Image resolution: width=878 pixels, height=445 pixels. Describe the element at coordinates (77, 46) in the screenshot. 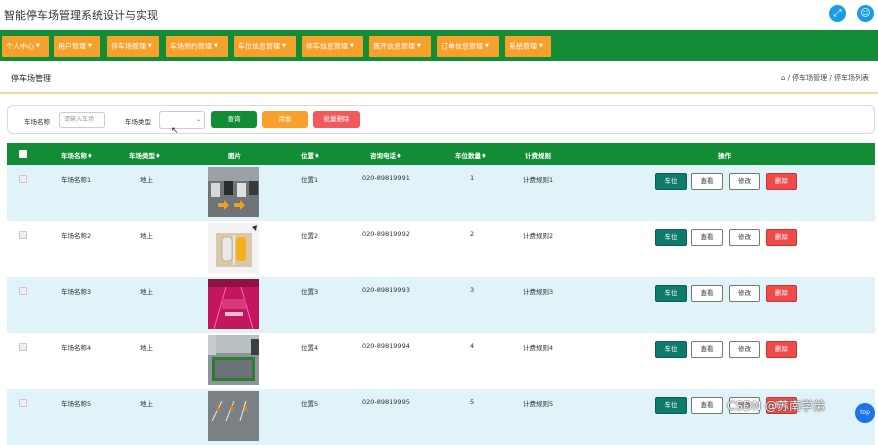

I see `nav-item-user-management: 用户管理 ▼` at that location.